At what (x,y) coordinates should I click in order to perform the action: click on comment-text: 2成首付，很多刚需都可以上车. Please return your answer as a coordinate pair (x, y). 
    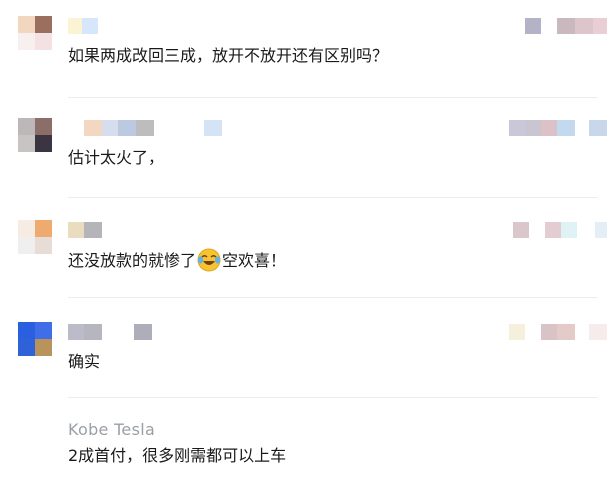
    Looking at the image, I should click on (177, 455).